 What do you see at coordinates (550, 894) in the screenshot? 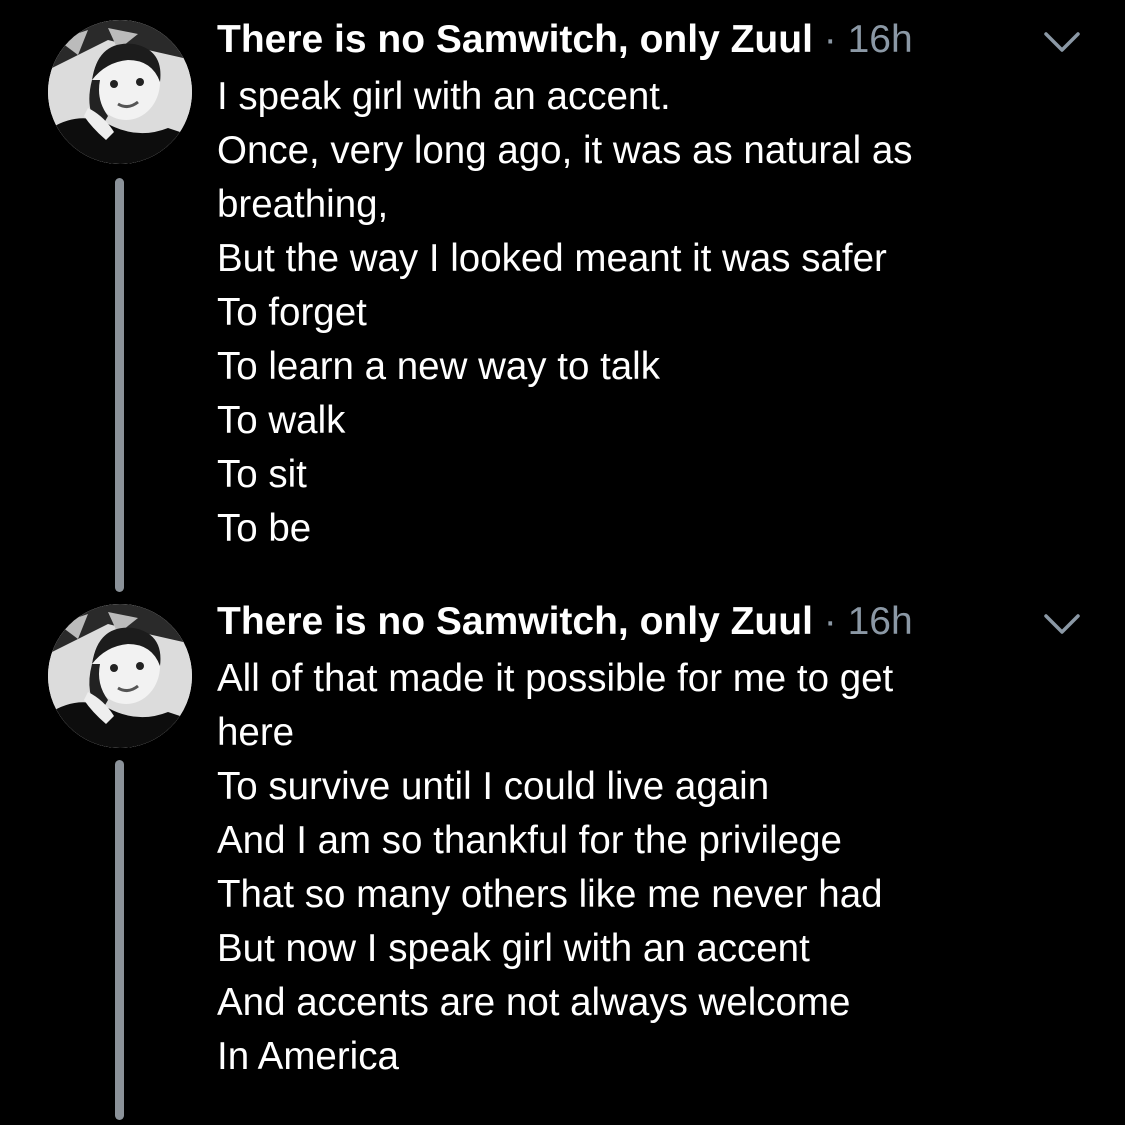
I see `tweet-text-line: That so many others like me never had` at bounding box center [550, 894].